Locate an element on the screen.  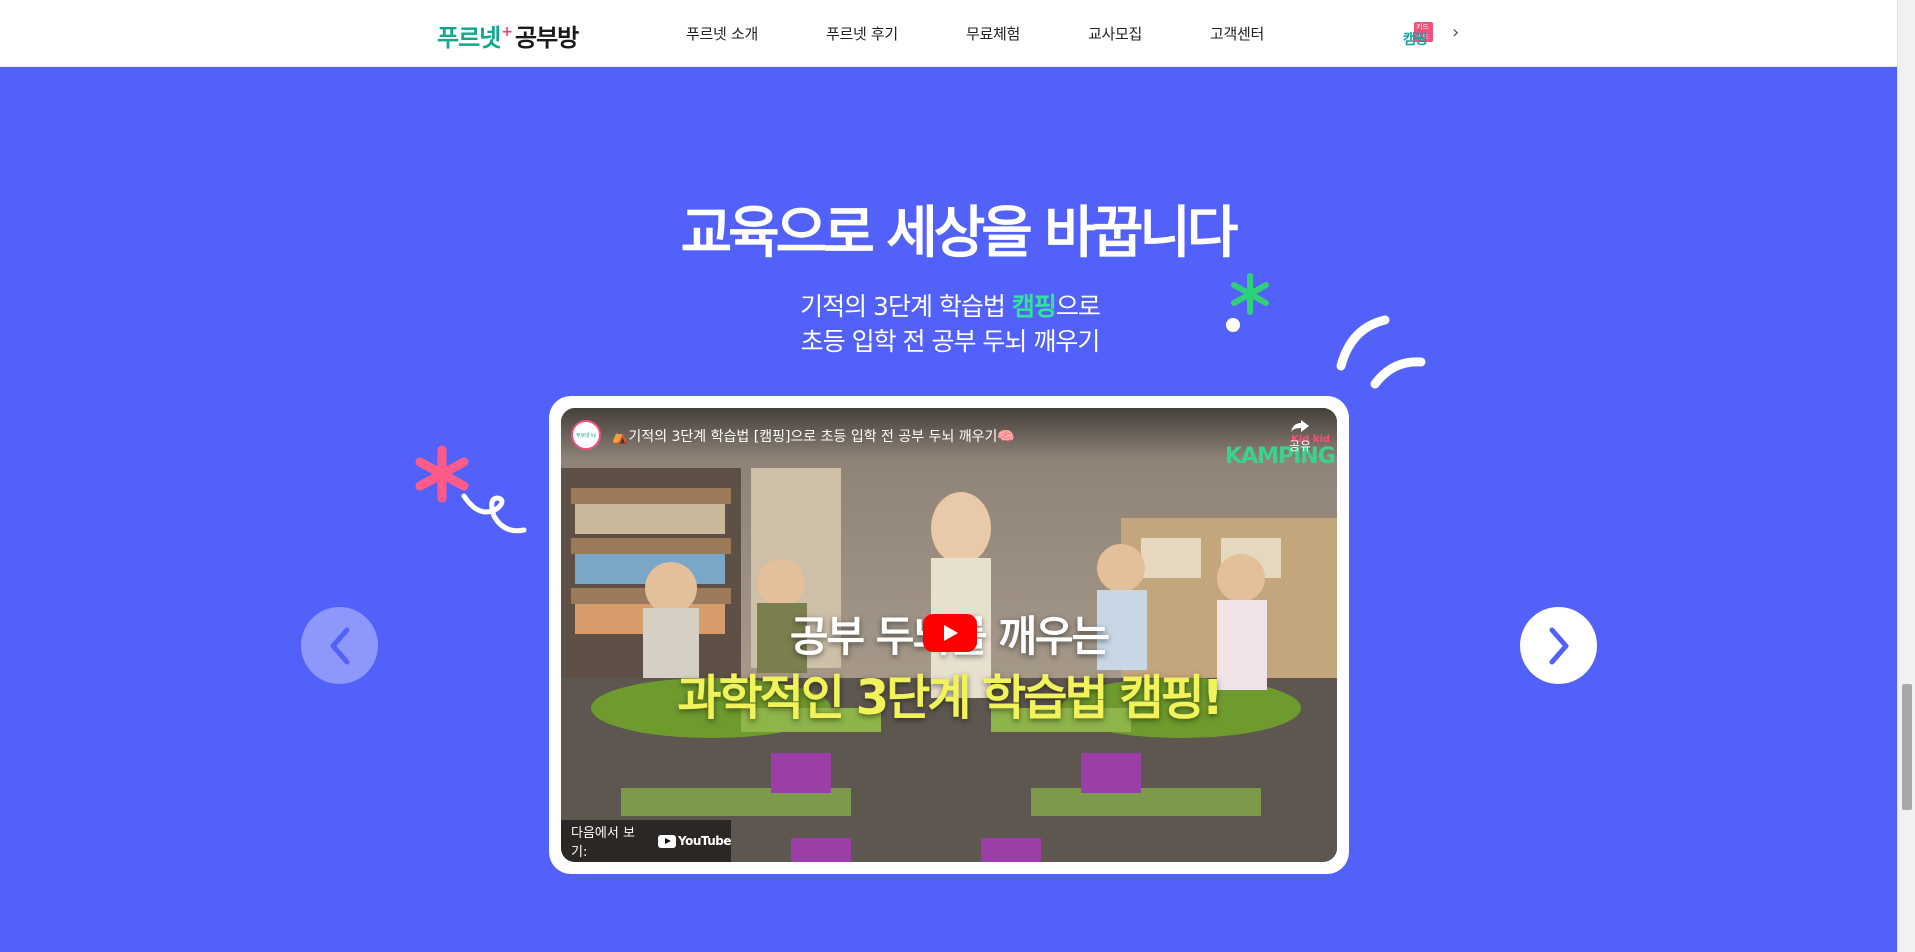
kamping-watermark: KAMPING is located at coordinates (1280, 456).